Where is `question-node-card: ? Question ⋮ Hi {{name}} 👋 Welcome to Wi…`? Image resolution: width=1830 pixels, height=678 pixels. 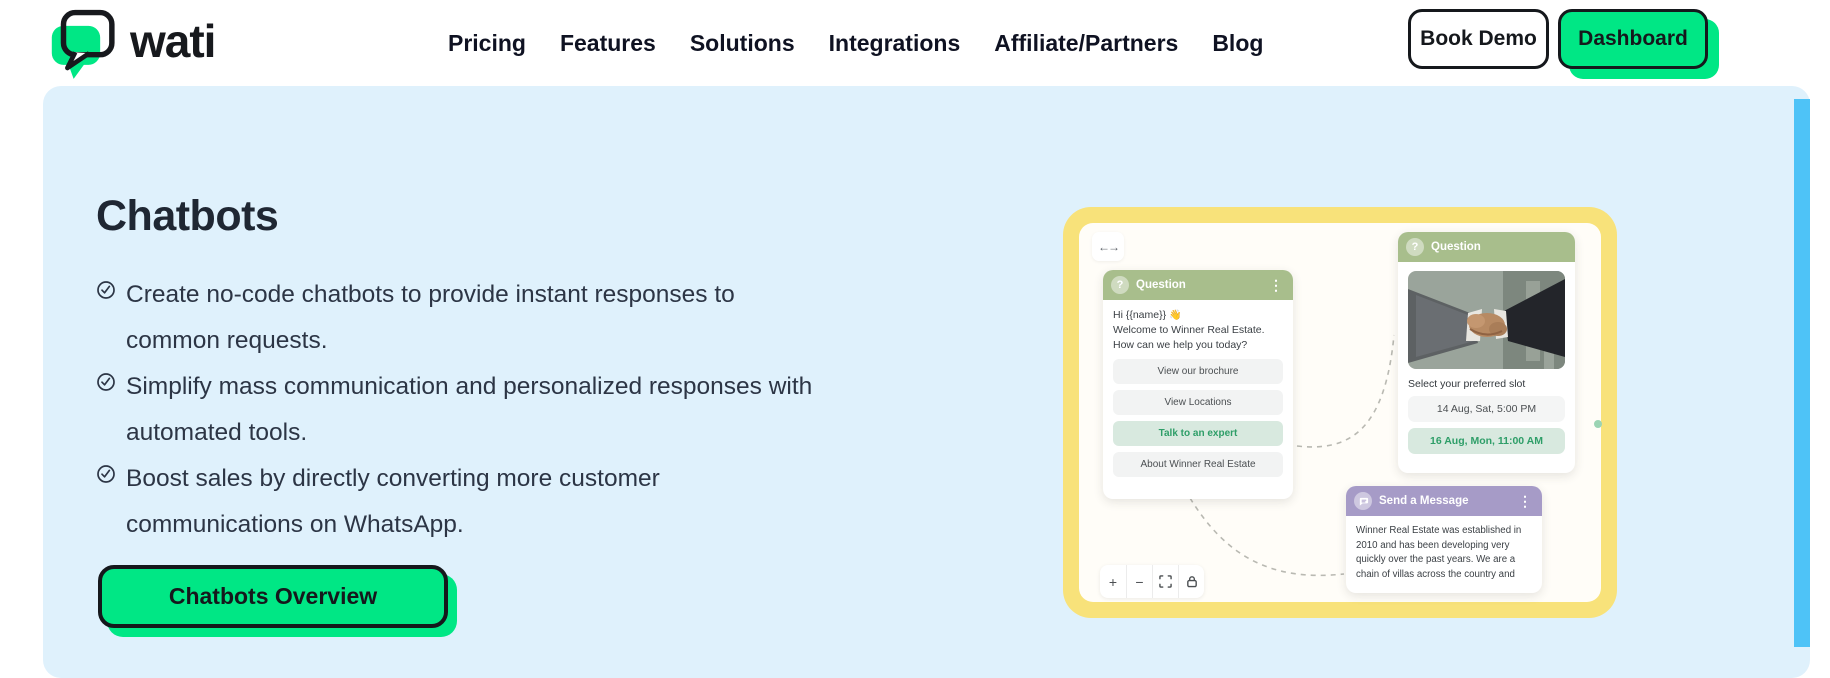 question-node-card: ? Question ⋮ Hi {{name}} 👋 Welcome to Wi… is located at coordinates (1198, 384).